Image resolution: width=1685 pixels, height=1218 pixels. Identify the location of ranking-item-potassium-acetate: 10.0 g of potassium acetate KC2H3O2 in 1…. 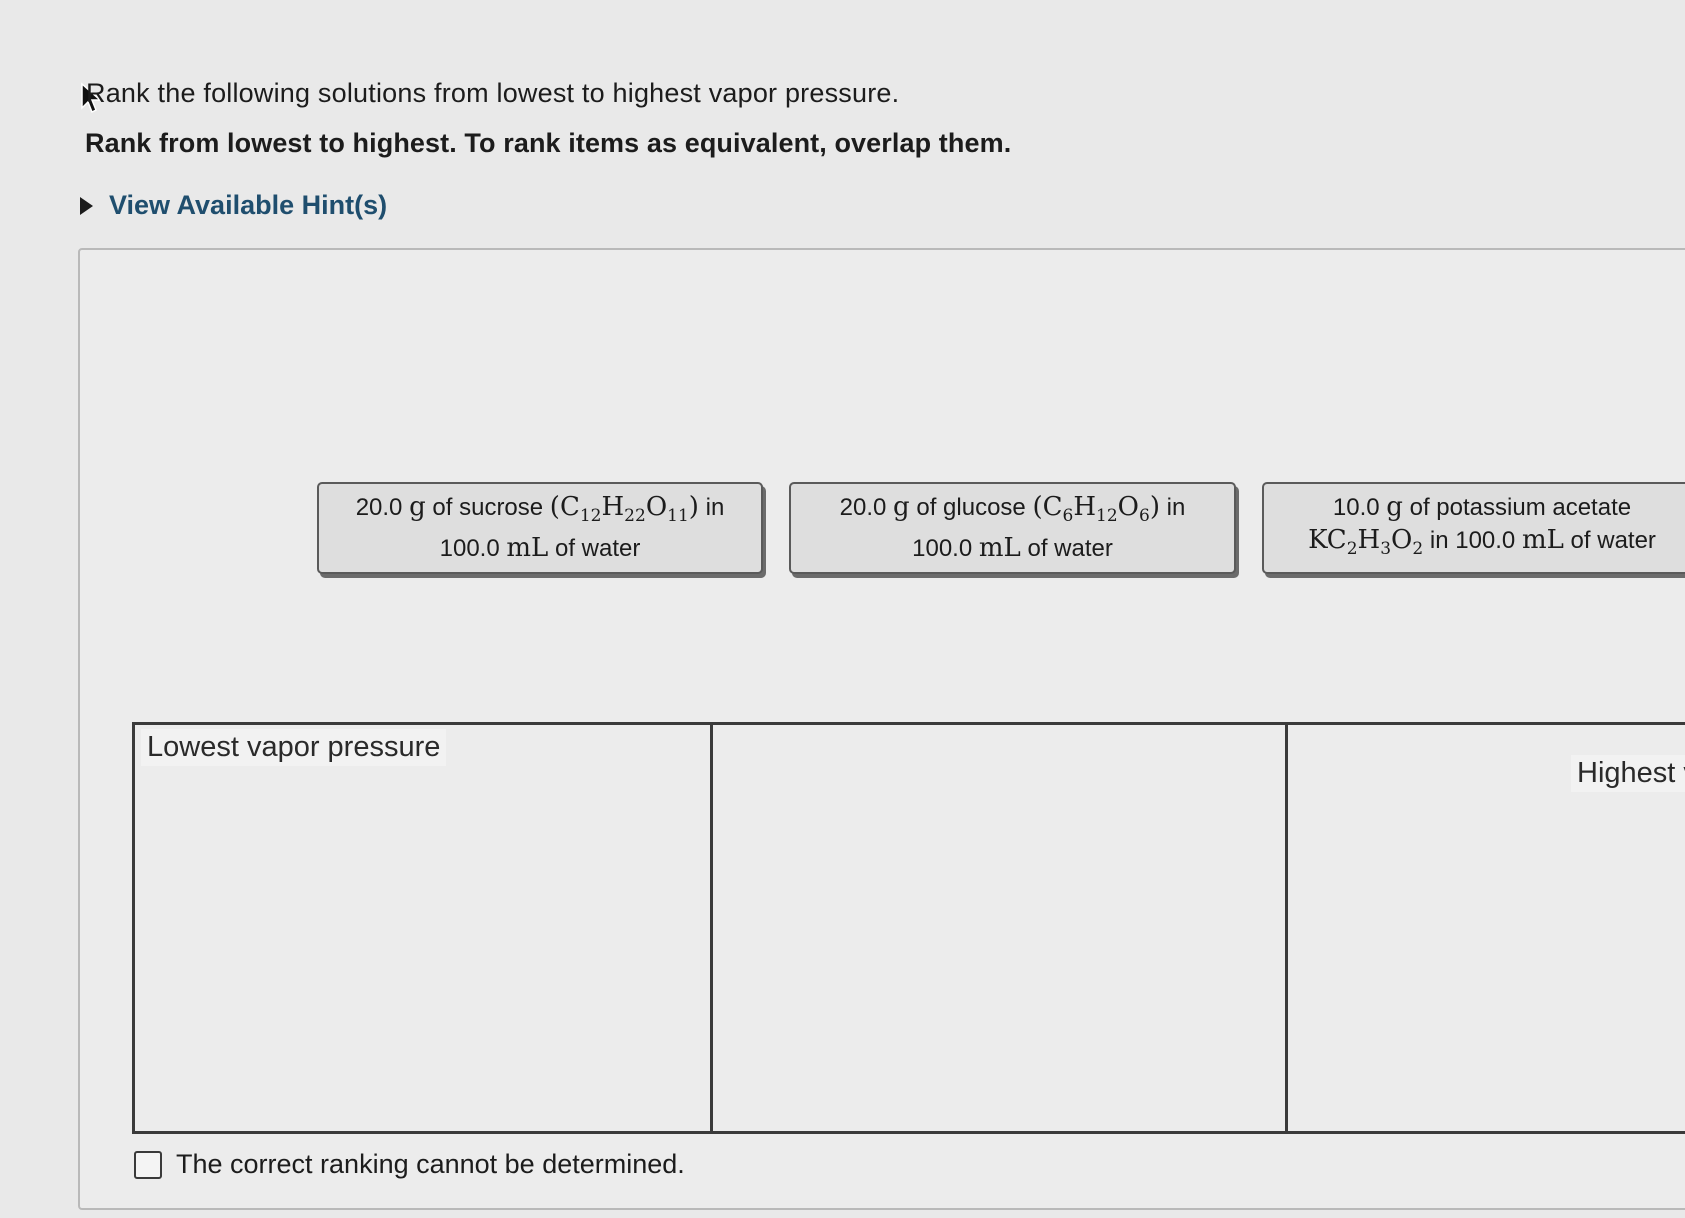
(1473, 528).